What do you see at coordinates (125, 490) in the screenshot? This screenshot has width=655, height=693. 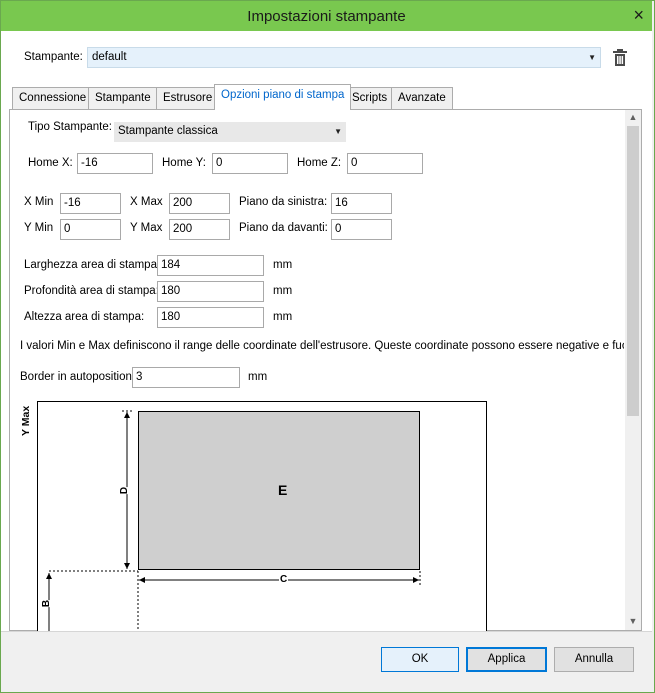 I see `dimension-d-label: D` at bounding box center [125, 490].